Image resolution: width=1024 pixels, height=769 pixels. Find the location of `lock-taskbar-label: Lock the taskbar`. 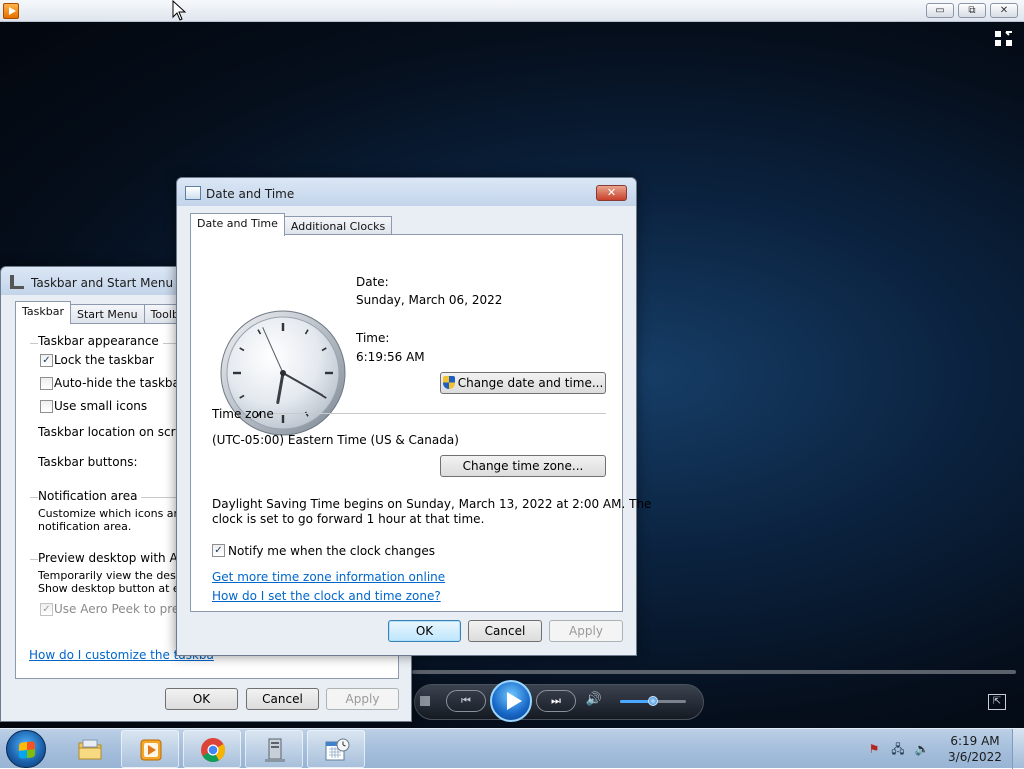

lock-taskbar-label: Lock the taskbar is located at coordinates (104, 360).